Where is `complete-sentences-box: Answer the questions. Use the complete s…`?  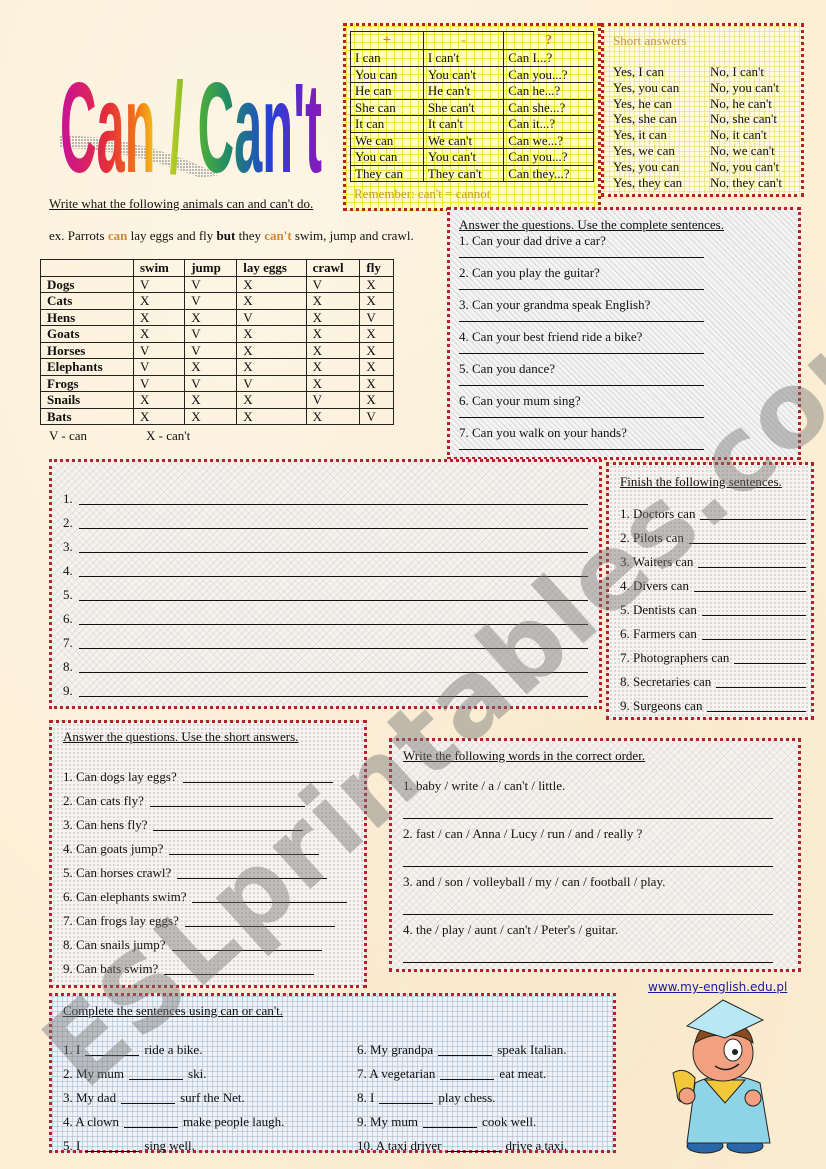 complete-sentences-box: Answer the questions. Use the complete s… is located at coordinates (624, 333).